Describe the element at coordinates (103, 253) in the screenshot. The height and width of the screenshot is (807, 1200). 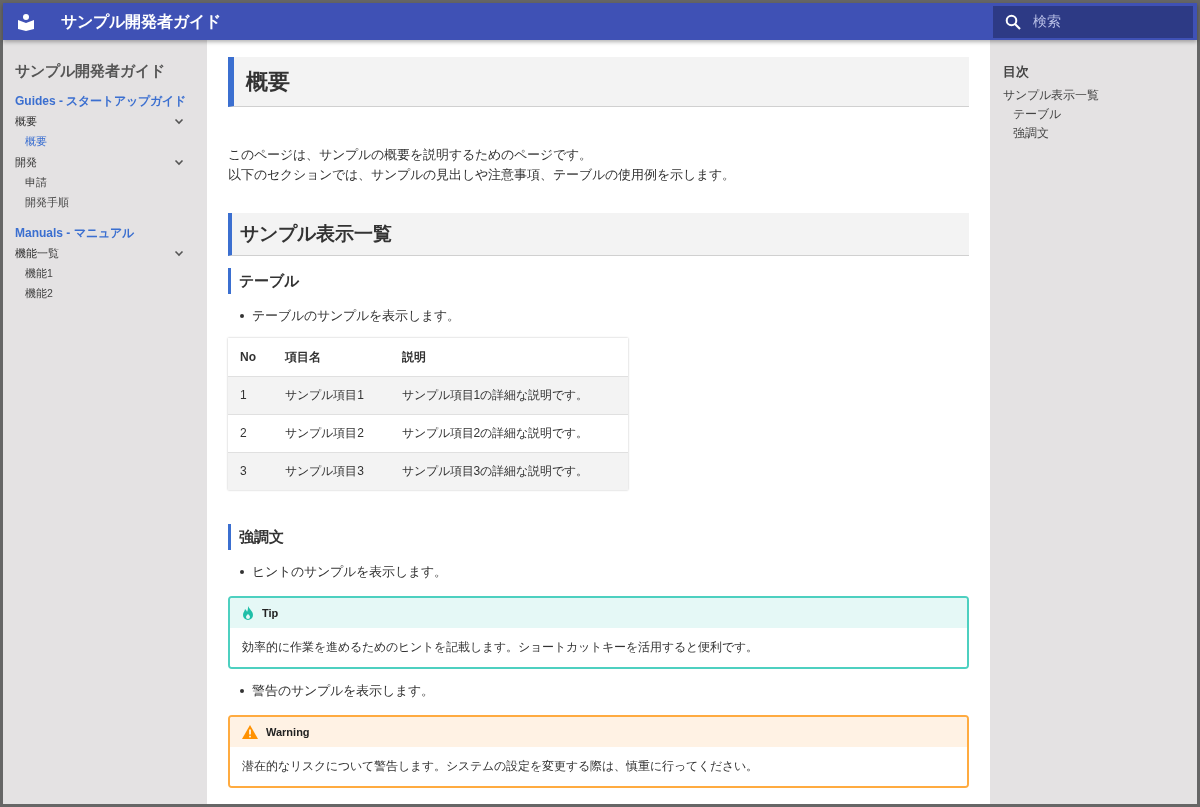
I see `nav-item: 機能一覧` at that location.